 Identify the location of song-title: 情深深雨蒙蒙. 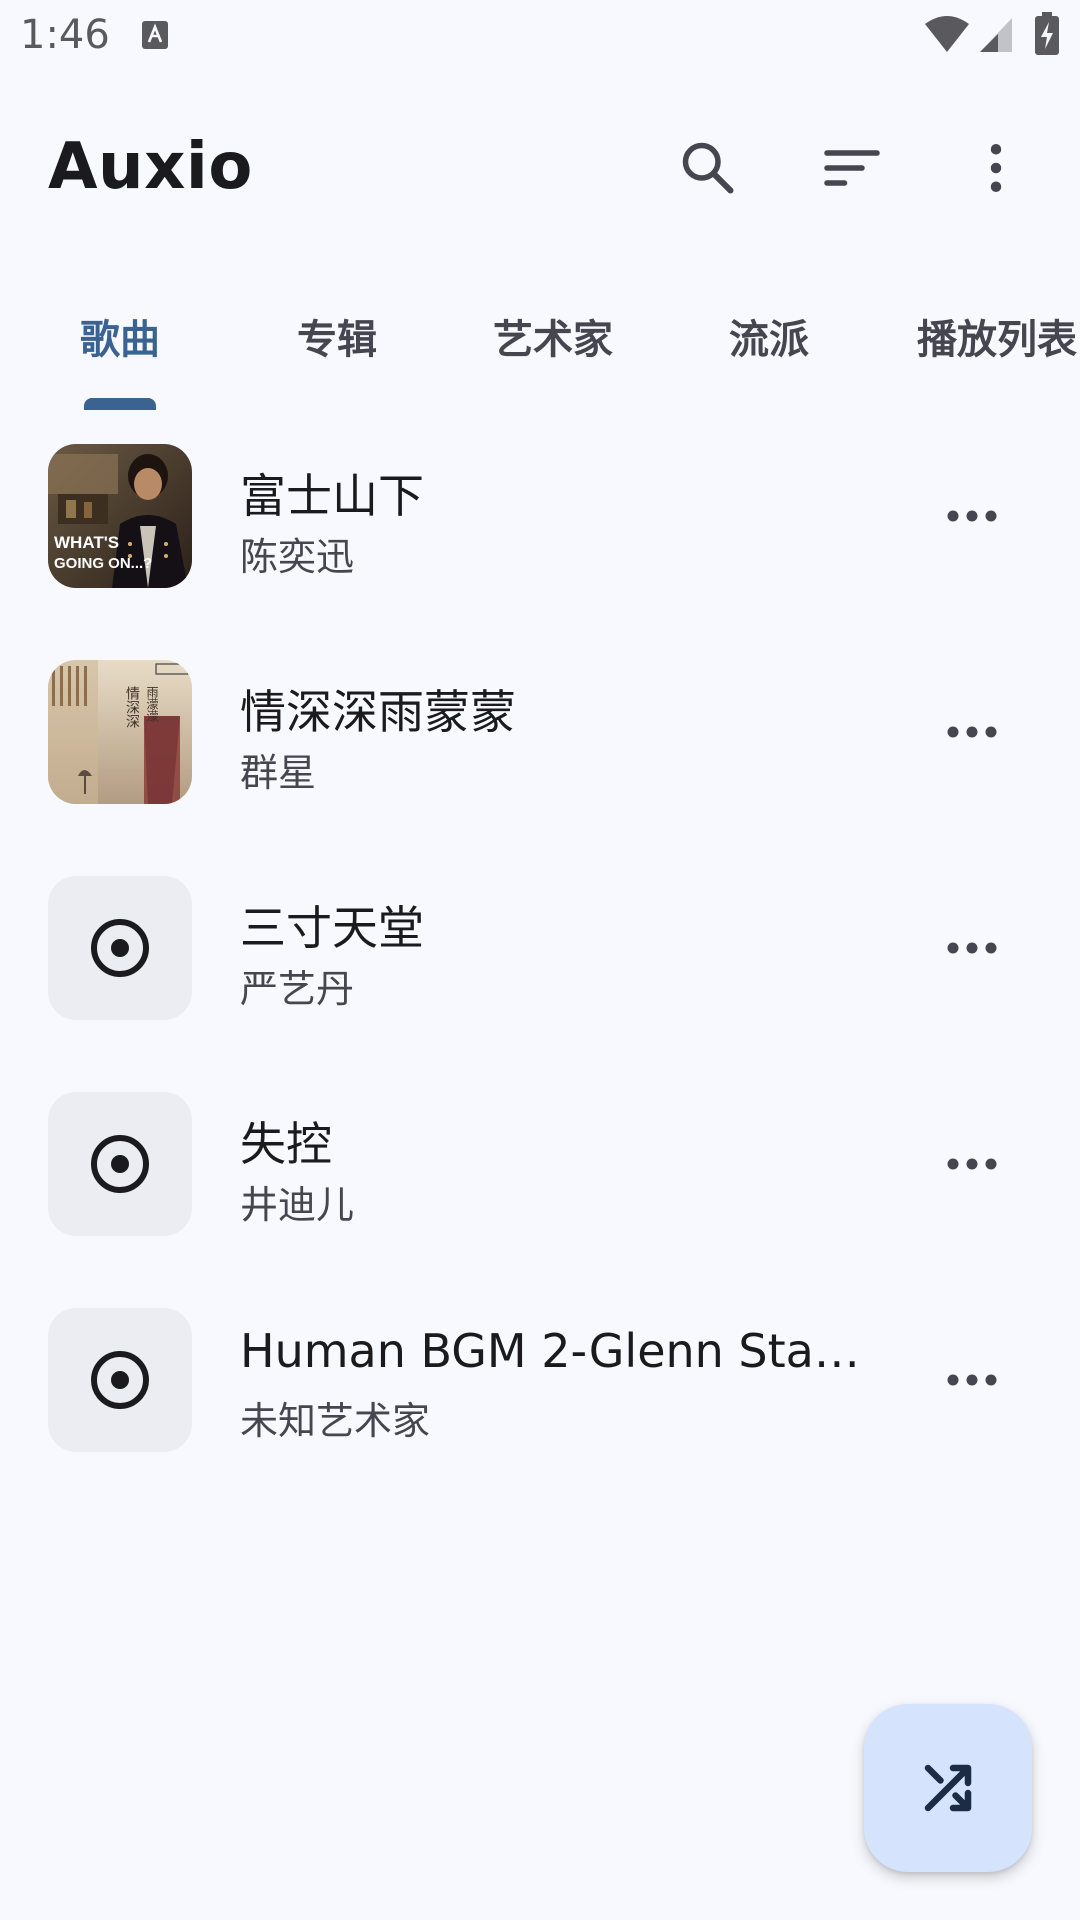
(378, 712).